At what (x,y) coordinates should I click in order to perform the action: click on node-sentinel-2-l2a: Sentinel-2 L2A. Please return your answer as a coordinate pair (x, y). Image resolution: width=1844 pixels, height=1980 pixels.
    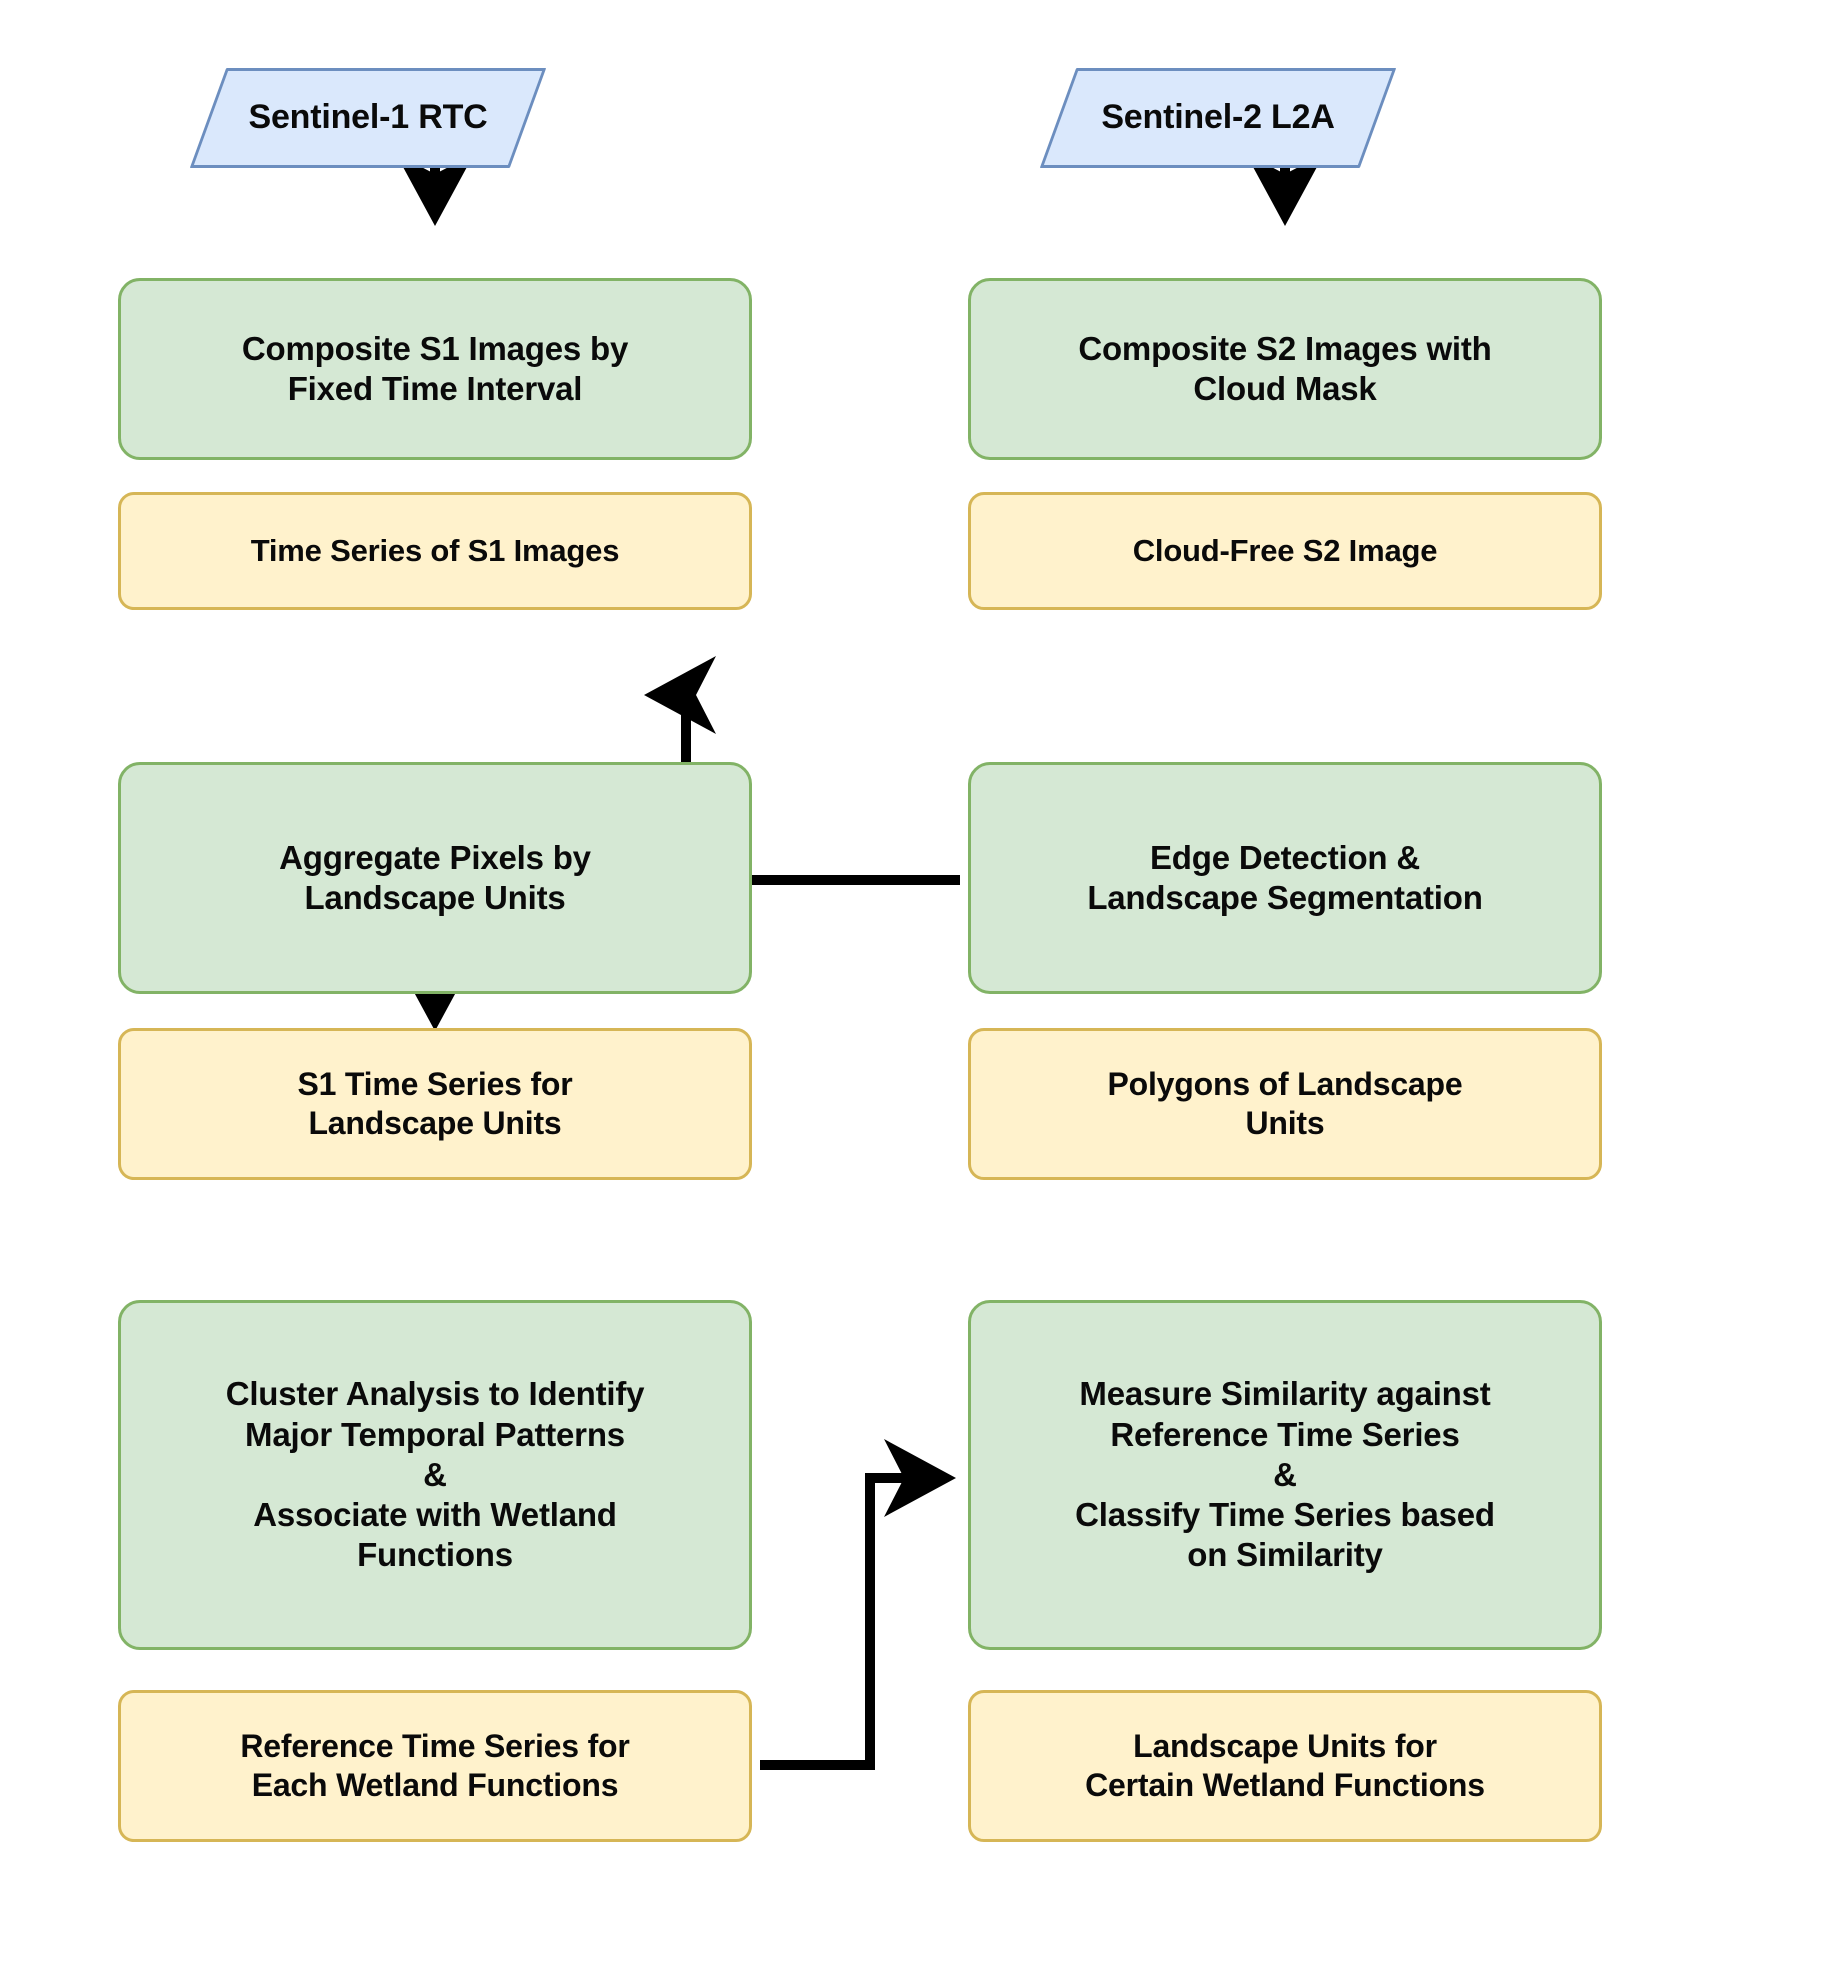
    Looking at the image, I should click on (1218, 118).